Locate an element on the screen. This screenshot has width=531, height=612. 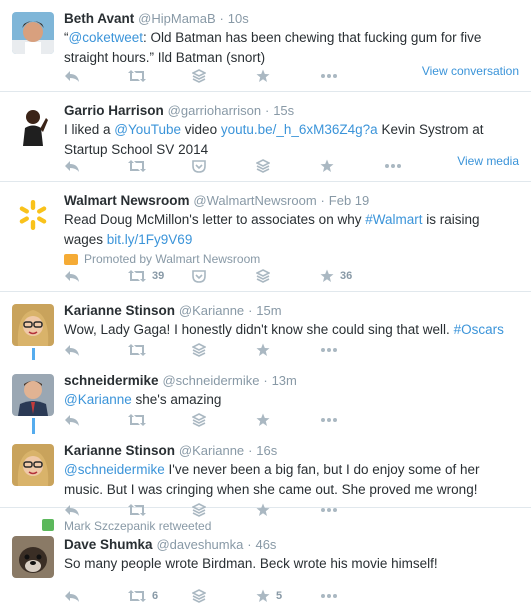
retweet-count: 39 is located at coordinates (158, 276).